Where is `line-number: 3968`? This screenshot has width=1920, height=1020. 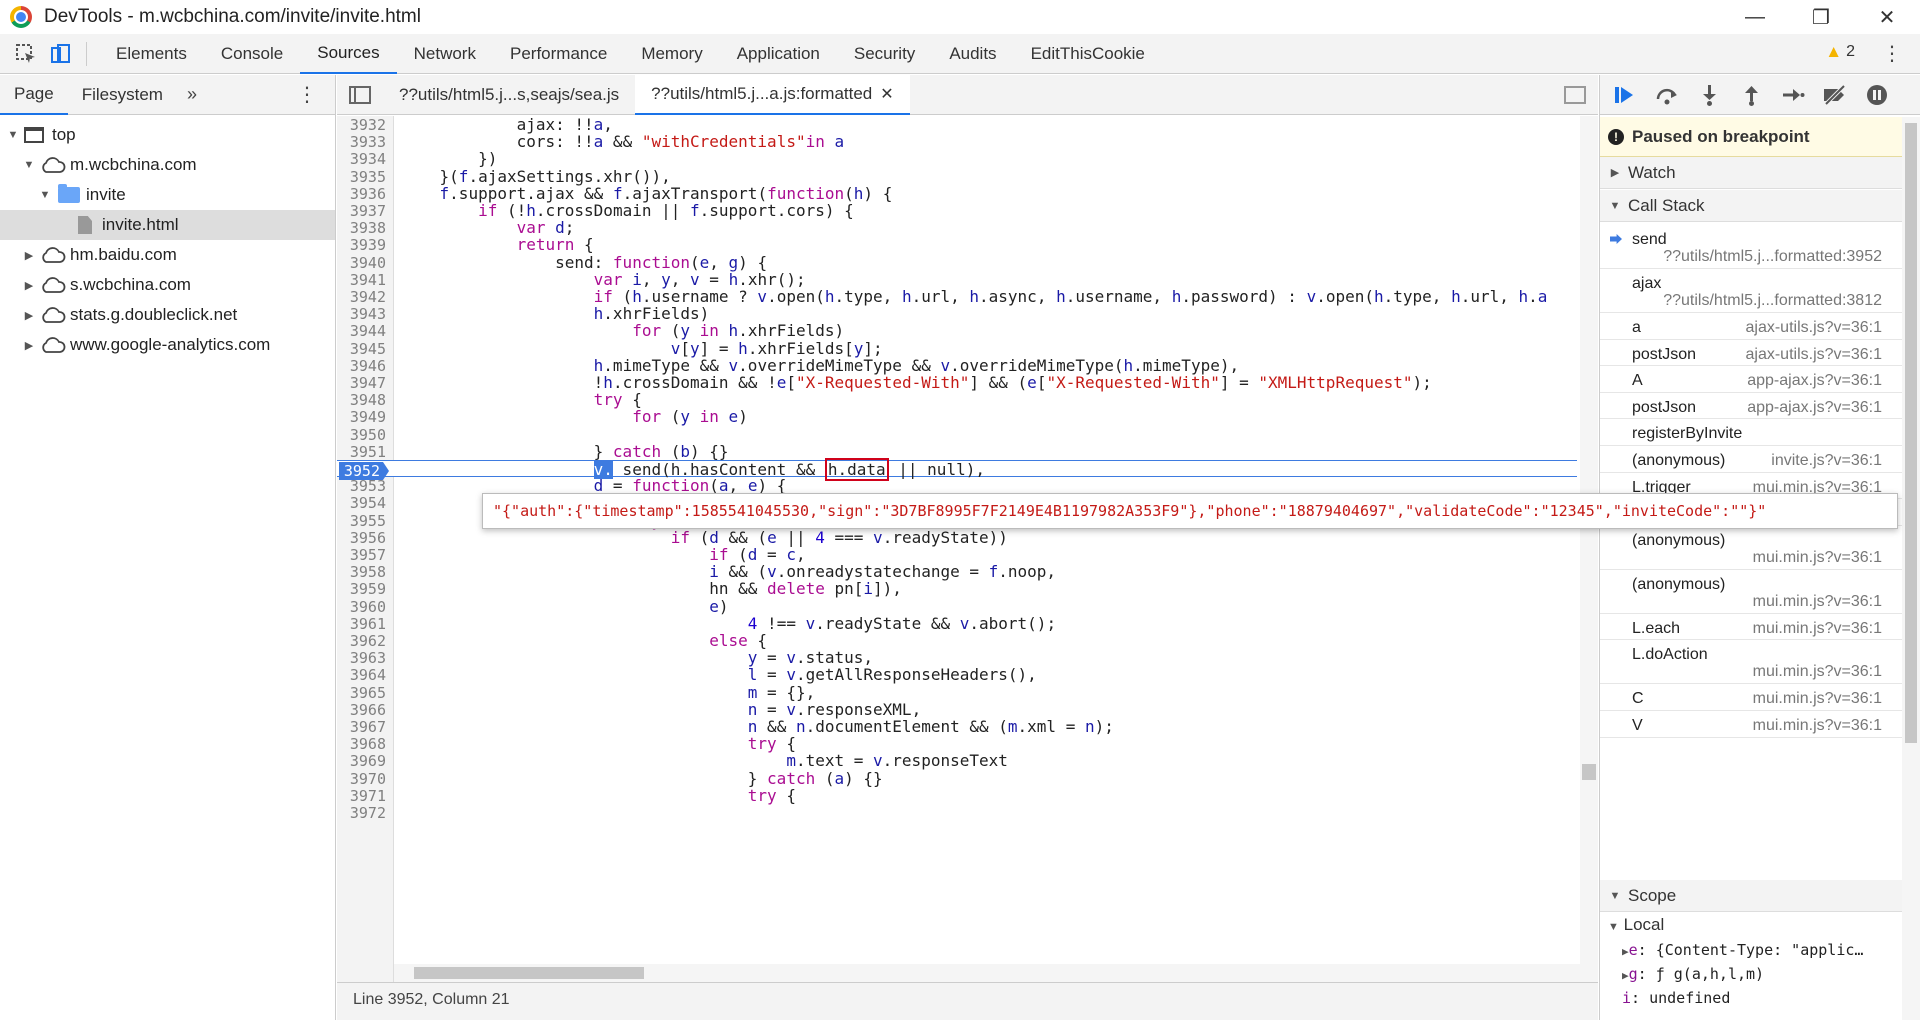 line-number: 3968 is located at coordinates (361, 744).